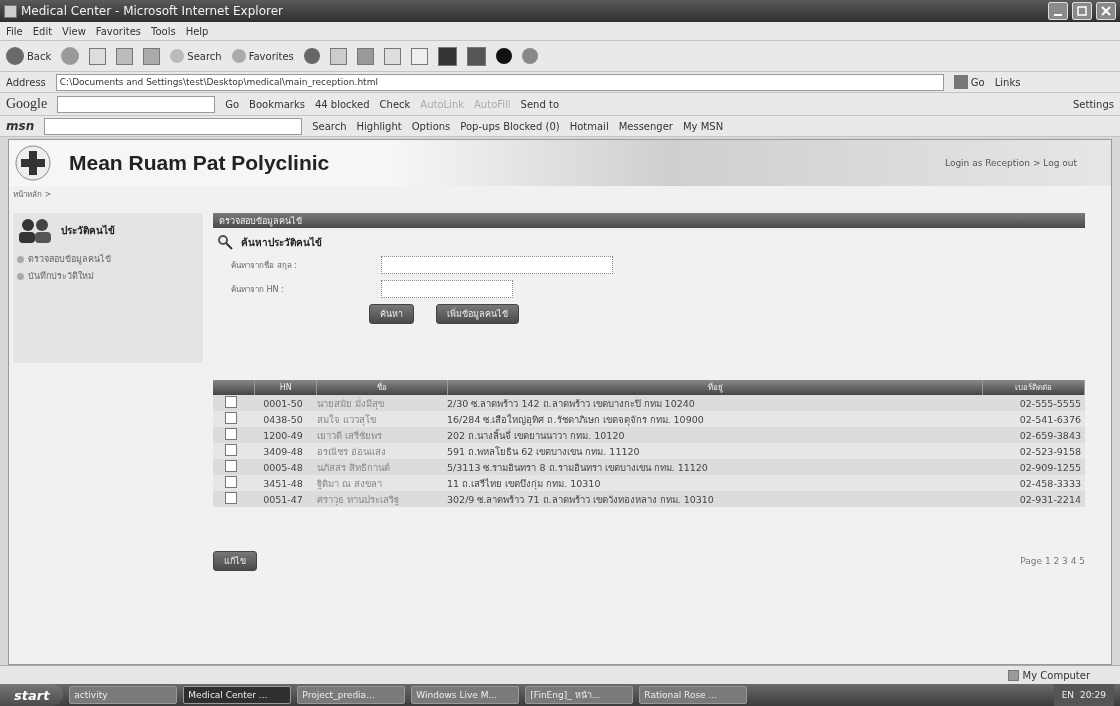 Image resolution: width=1120 pixels, height=706 pixels. What do you see at coordinates (88, 230) in the screenshot?
I see `sidebar-title: ประวัติคนไข้` at bounding box center [88, 230].